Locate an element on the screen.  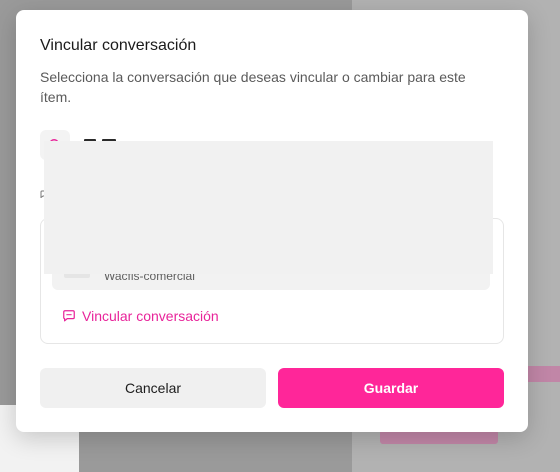
link-conversation-button: Vincular conversación is located at coordinates (140, 316).